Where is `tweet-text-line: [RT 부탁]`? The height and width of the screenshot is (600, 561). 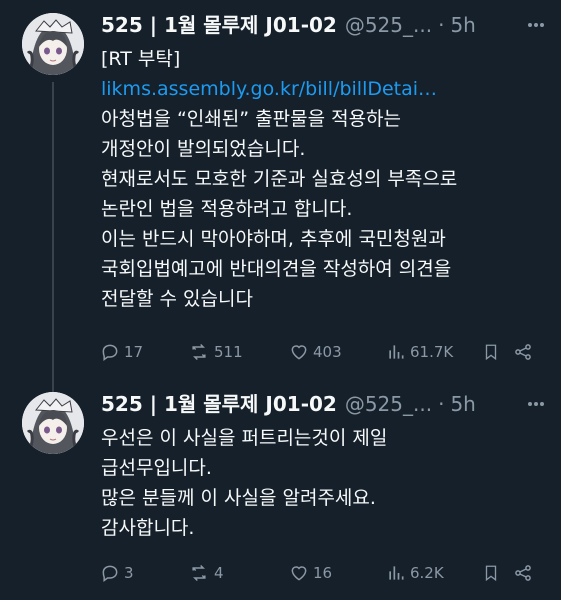
tweet-text-line: [RT 부탁] is located at coordinates (141, 59).